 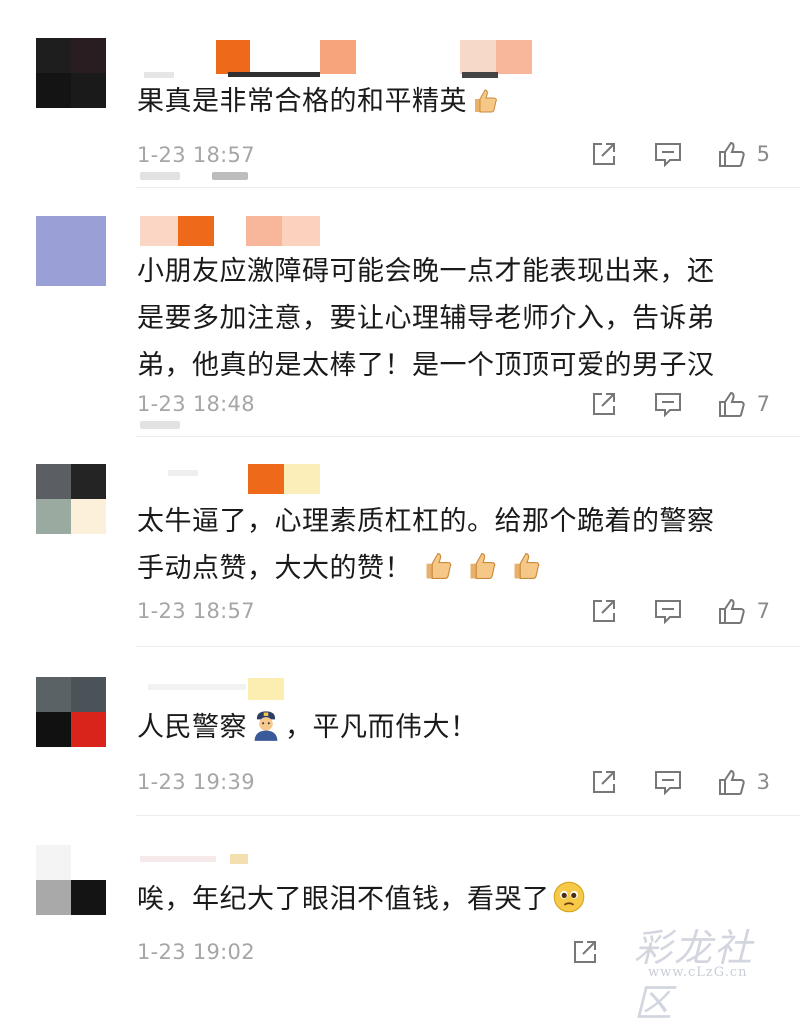 I want to click on comment-text: 人民警察 ，平凡而伟大！, so click(x=457, y=727).